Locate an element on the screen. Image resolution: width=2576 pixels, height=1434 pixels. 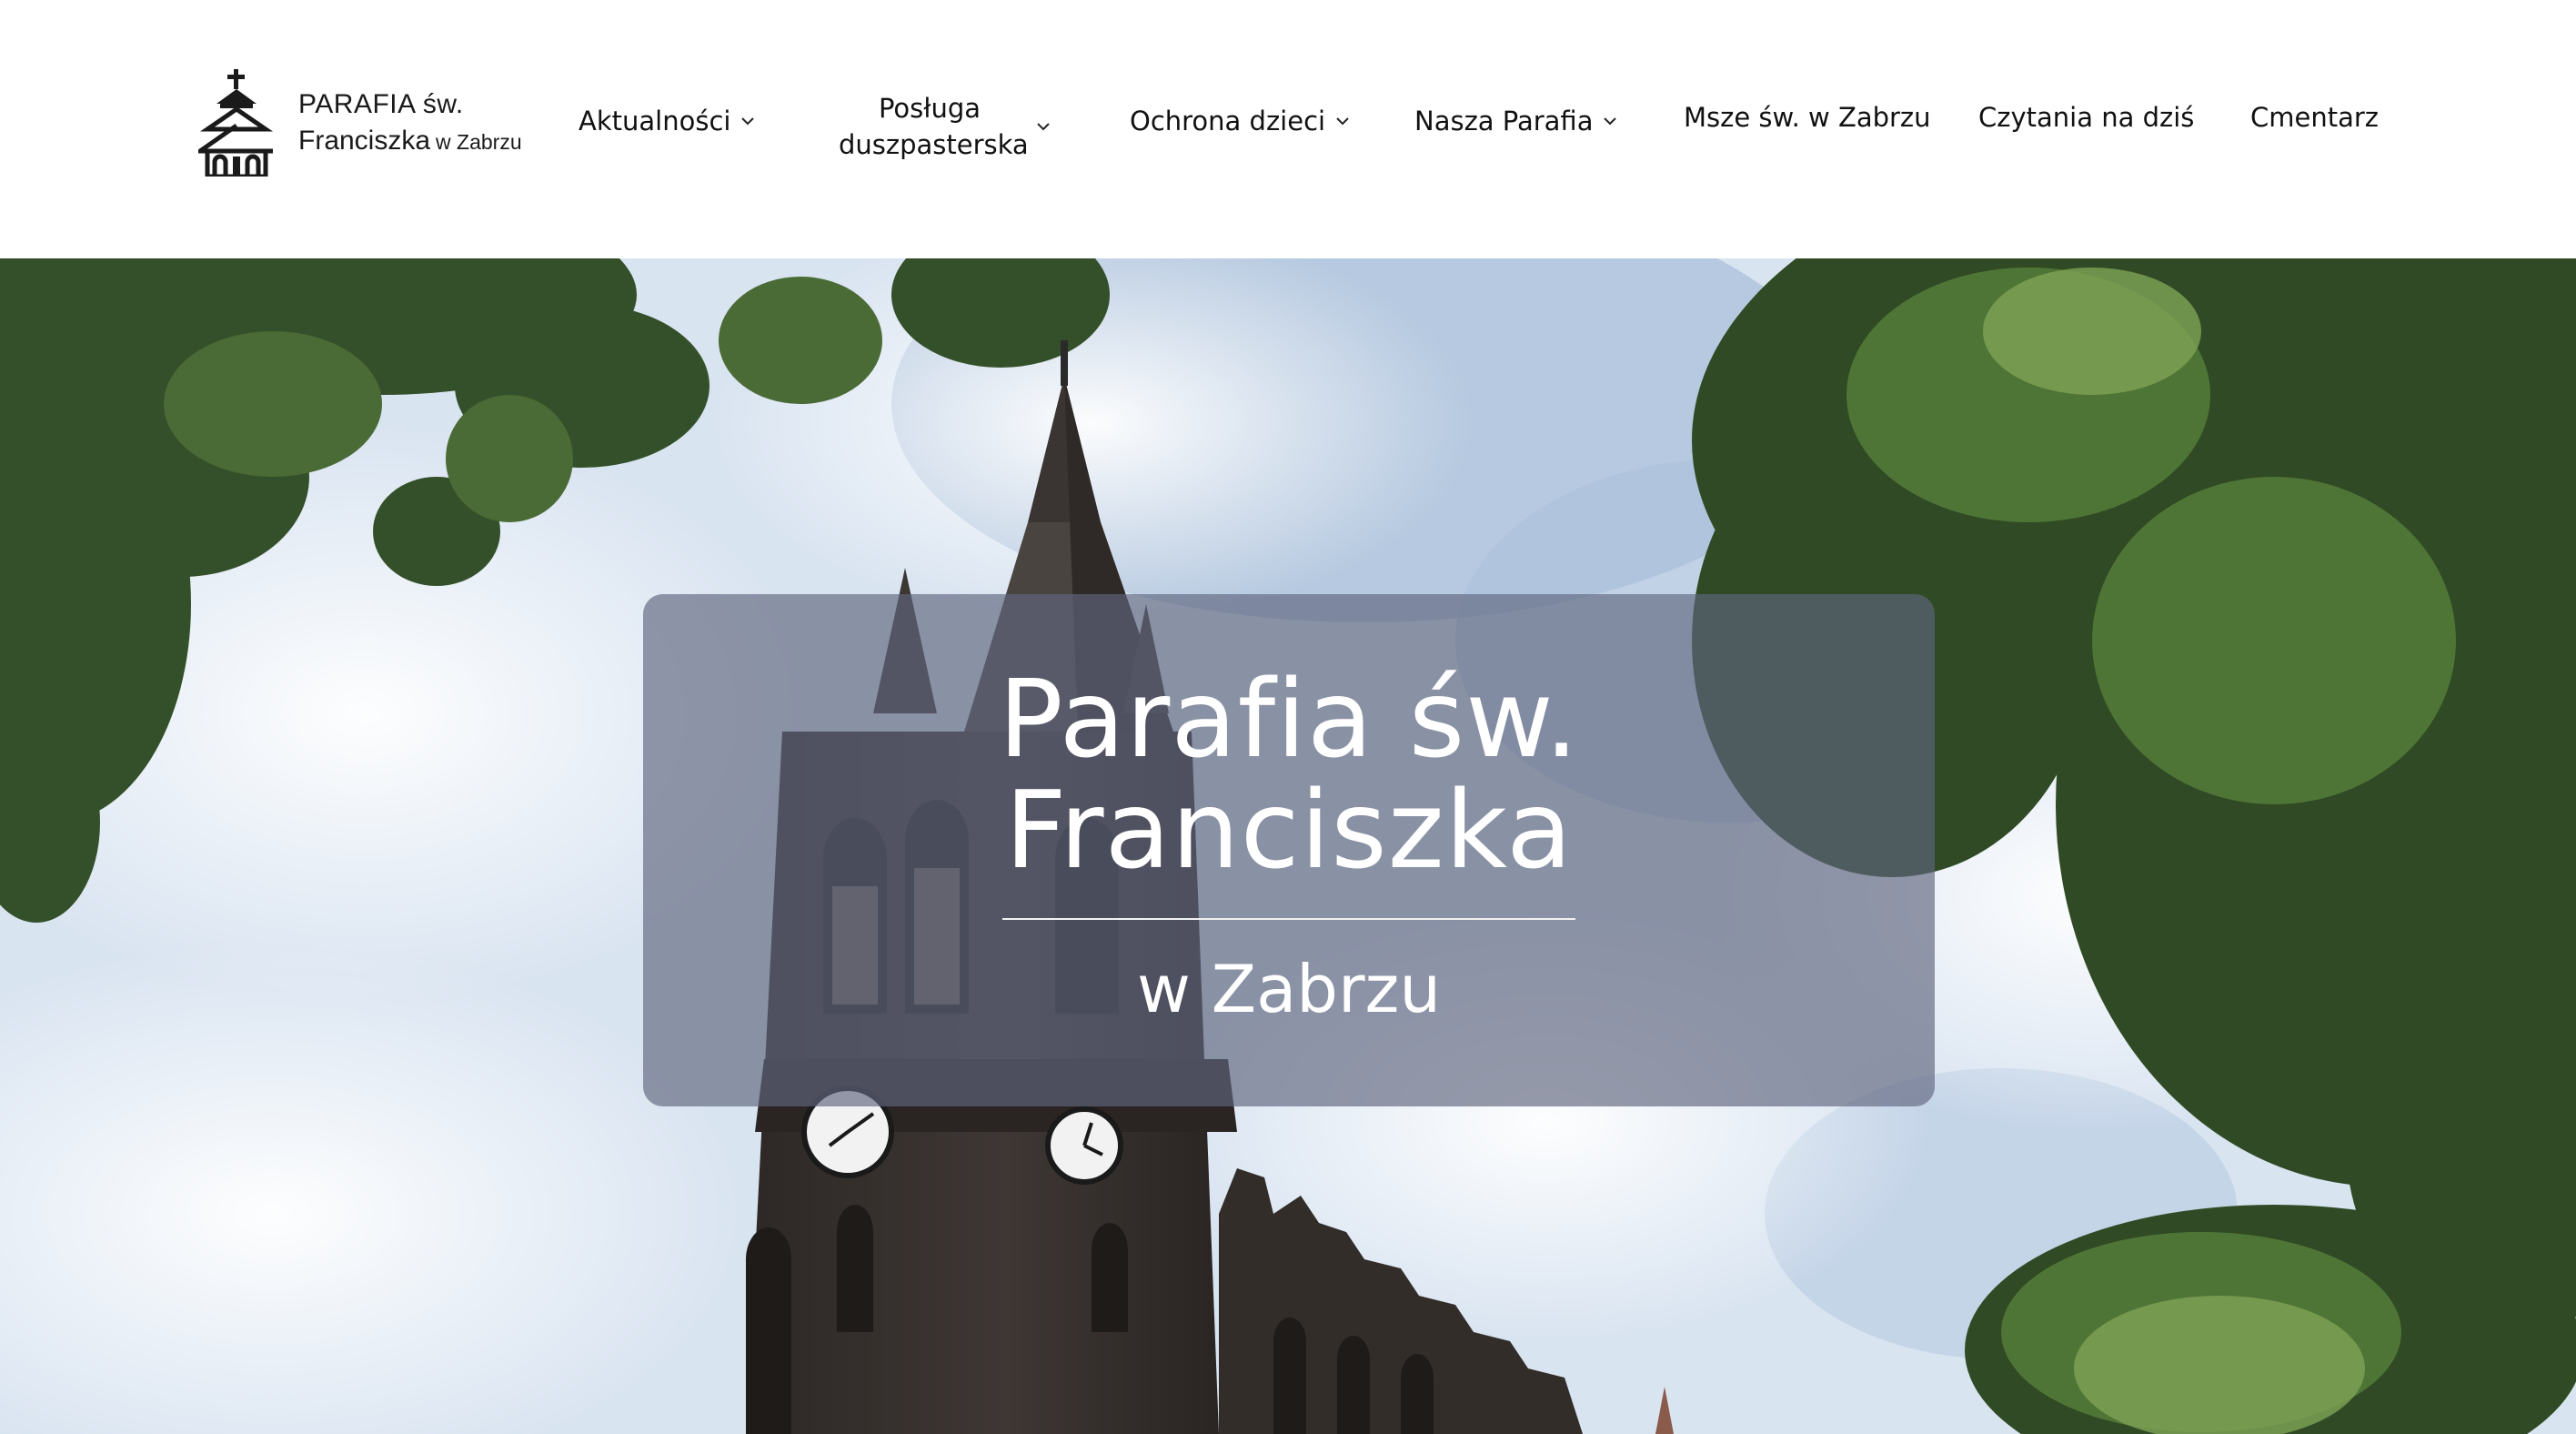
nav-item-czytania: Czytania na dziś is located at coordinates (2086, 117).